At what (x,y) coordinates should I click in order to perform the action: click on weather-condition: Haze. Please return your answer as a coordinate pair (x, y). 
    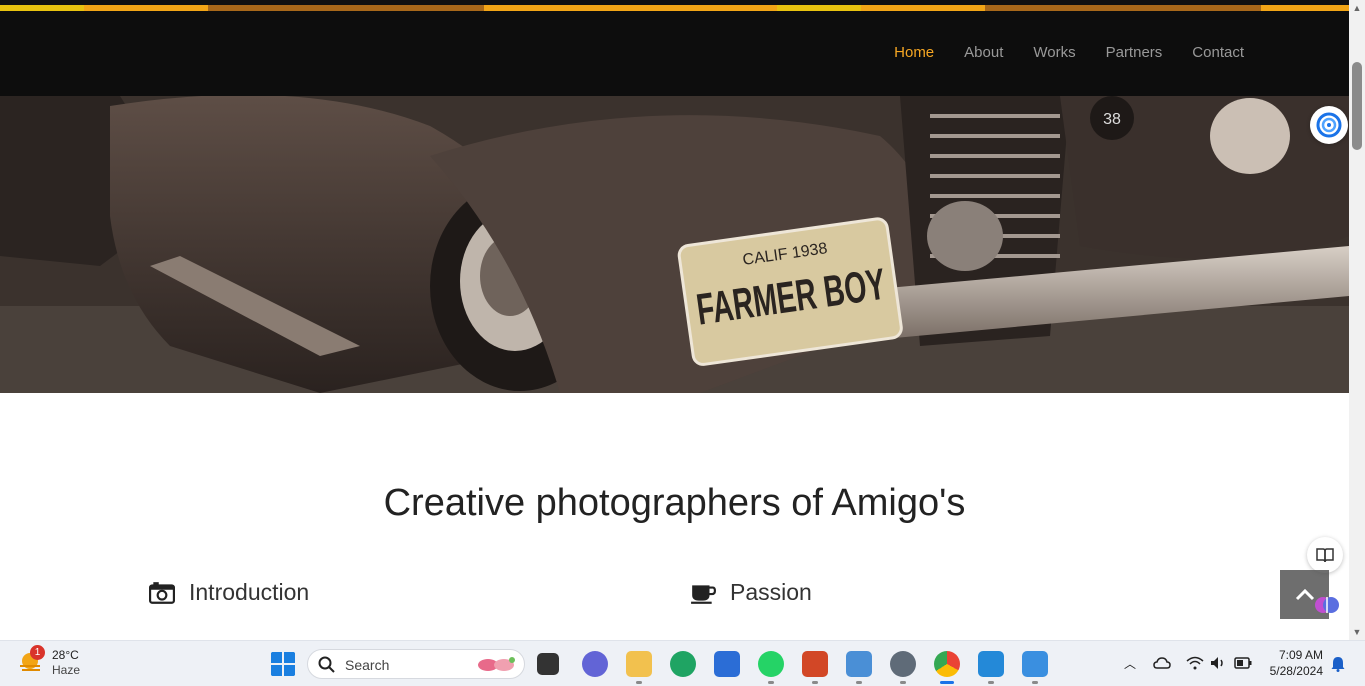
    Looking at the image, I should click on (66, 670).